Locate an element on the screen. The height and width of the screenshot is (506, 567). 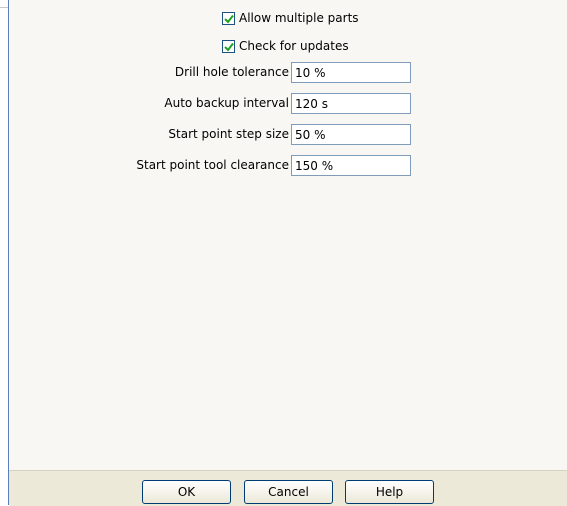
check-for-updates-label: Check for updates is located at coordinates (294, 46).